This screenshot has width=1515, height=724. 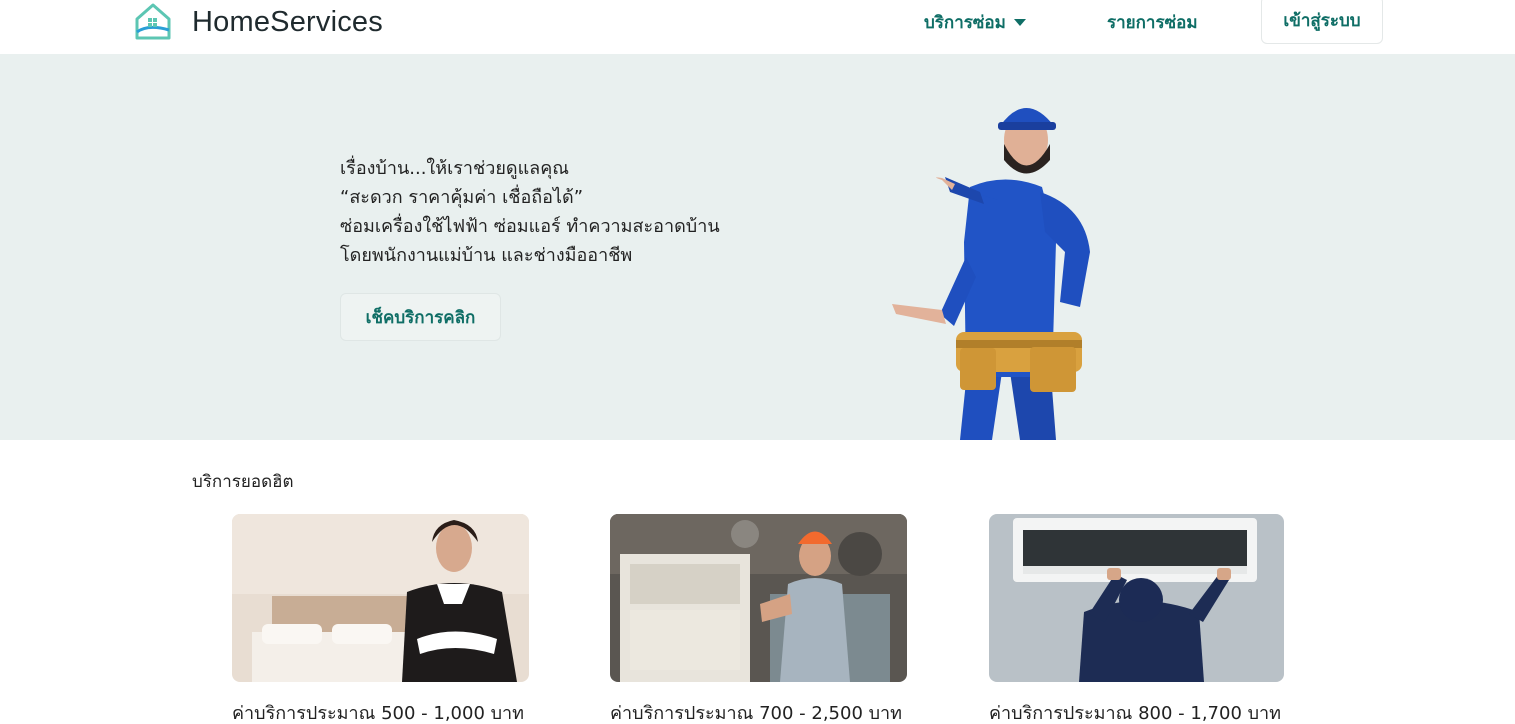 I want to click on brand-name: HomeServices, so click(x=287, y=21).